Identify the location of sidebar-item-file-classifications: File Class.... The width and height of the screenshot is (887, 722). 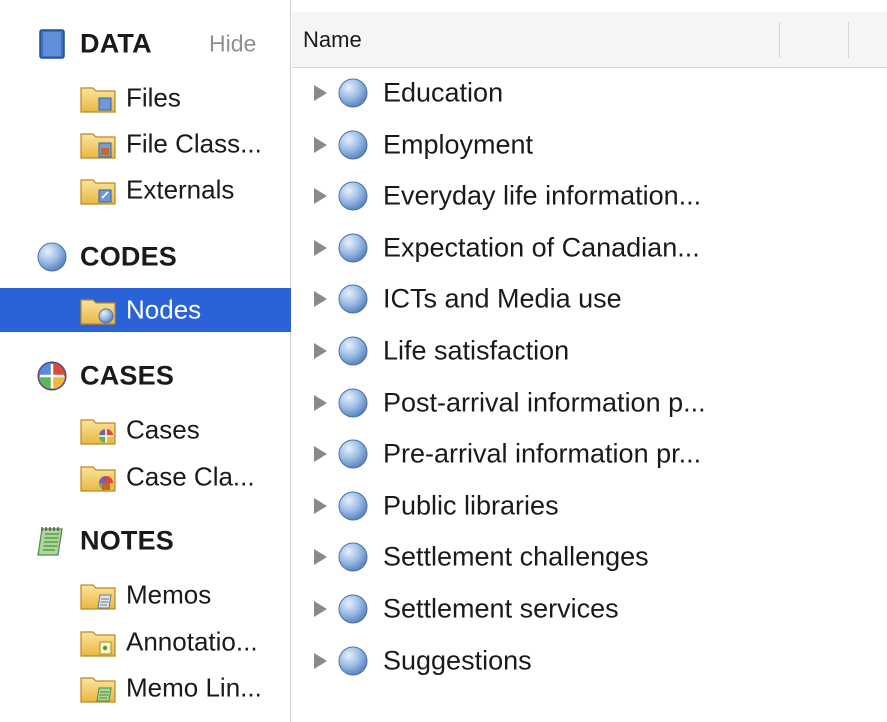
(145, 144).